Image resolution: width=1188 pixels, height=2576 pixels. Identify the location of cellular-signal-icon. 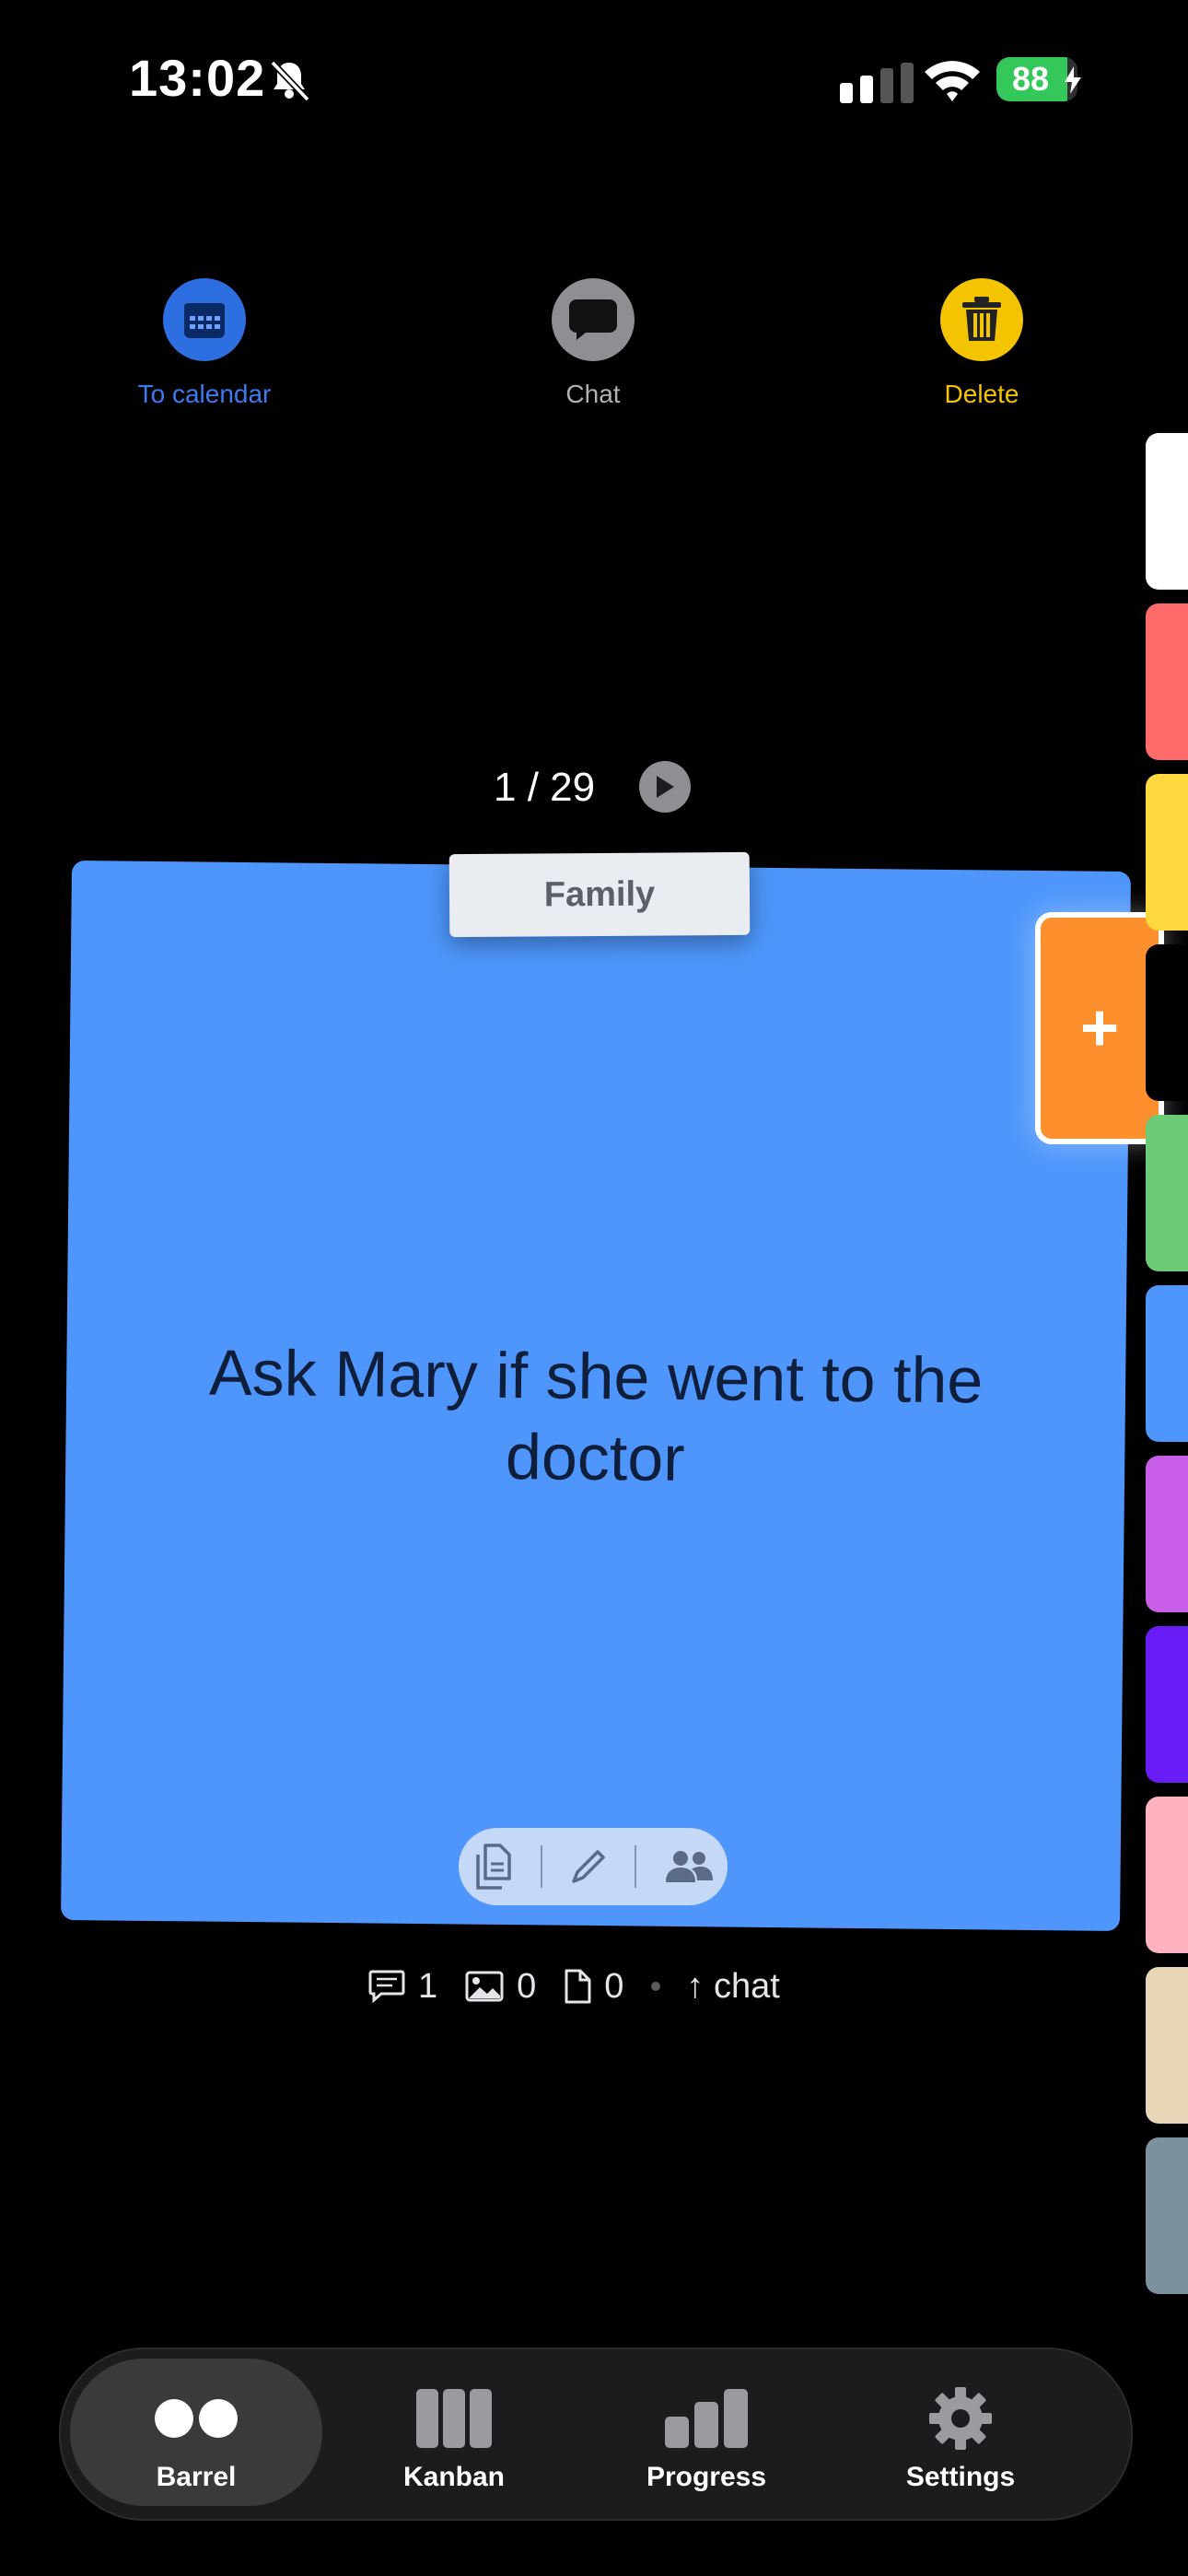
(877, 83).